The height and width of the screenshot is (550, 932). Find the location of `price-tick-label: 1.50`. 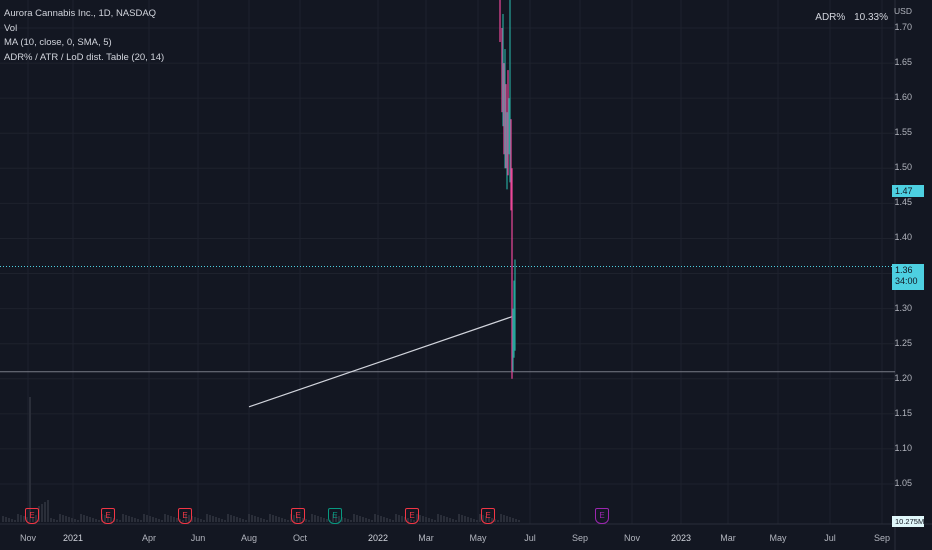

price-tick-label: 1.50 is located at coordinates (903, 167).